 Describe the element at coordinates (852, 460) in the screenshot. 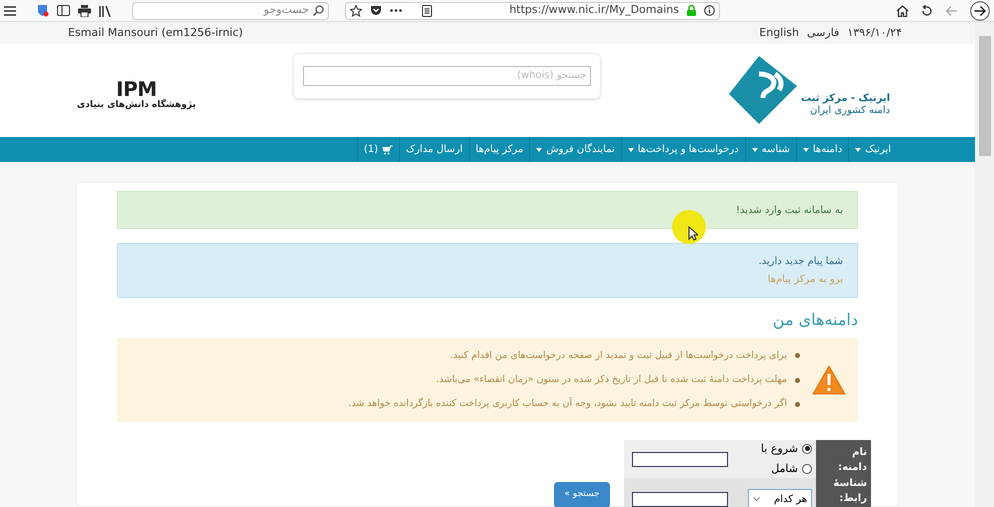

I see `domain-label: نام دامنه:` at that location.